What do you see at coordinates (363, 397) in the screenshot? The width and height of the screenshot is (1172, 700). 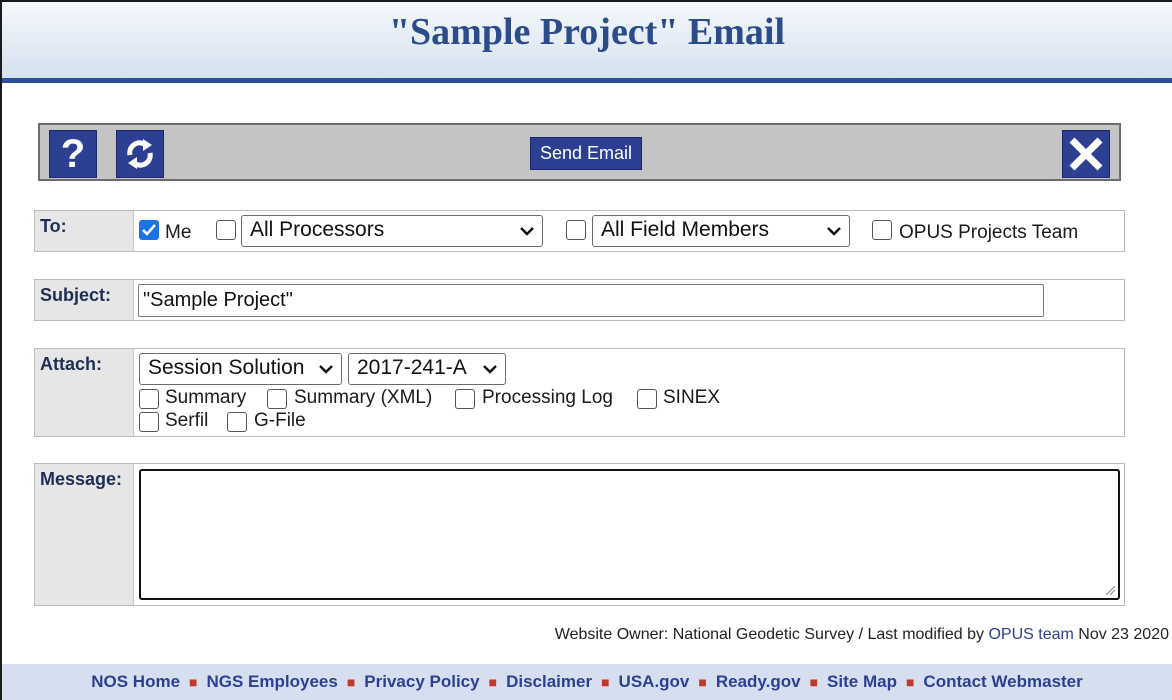 I see `summary-xml-label: Summary (XML)` at bounding box center [363, 397].